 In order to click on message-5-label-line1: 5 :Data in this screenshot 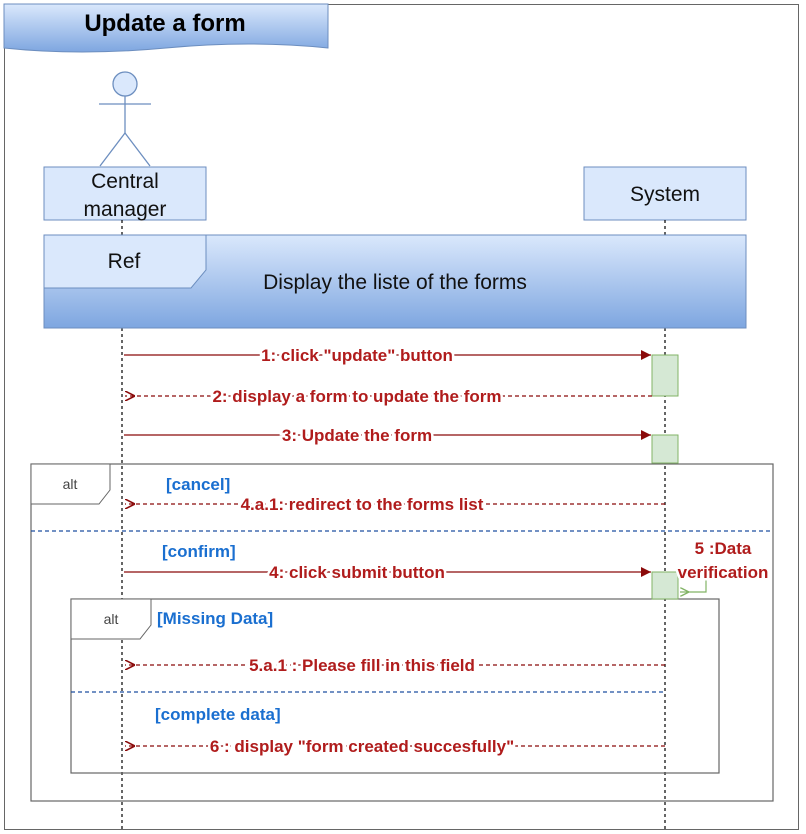, I will do `click(723, 548)`.